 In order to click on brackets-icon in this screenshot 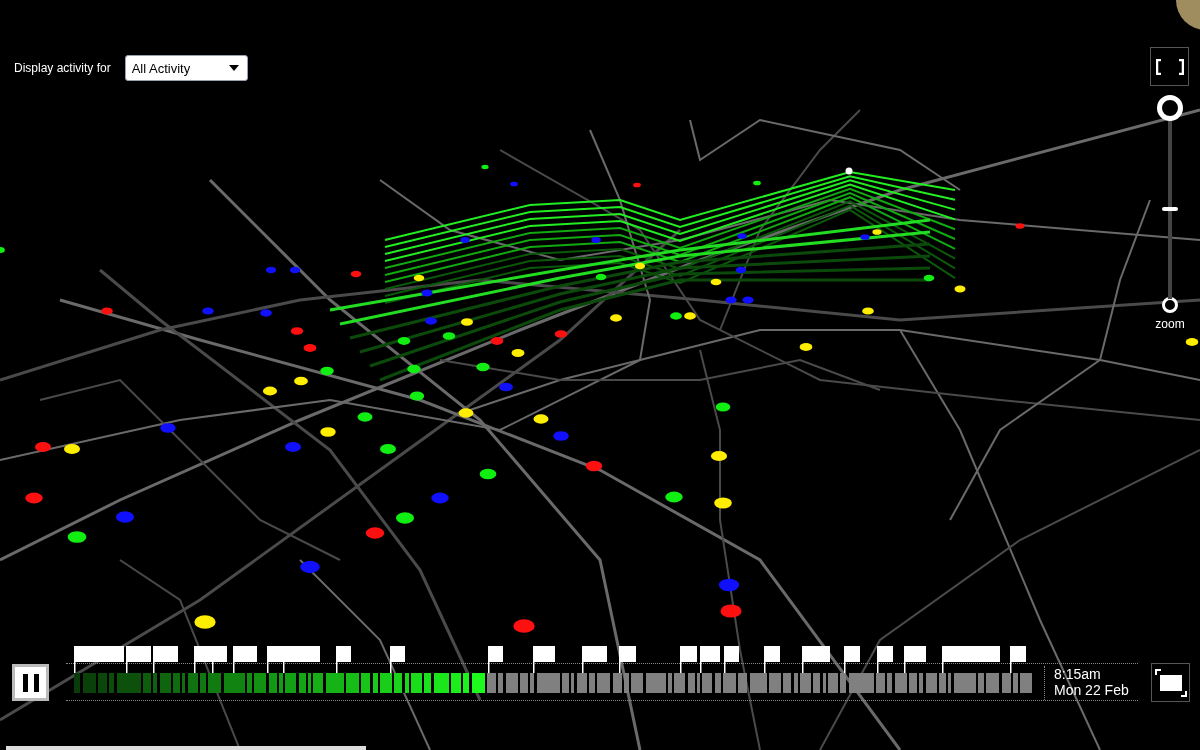, I will do `click(1169, 66)`.